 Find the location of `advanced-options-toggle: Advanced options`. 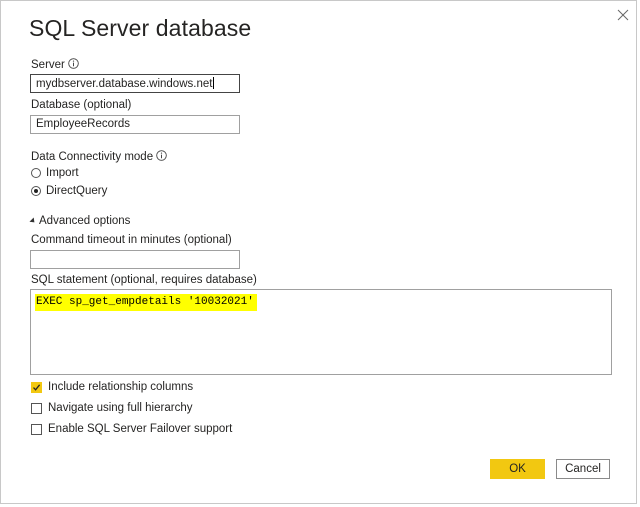

advanced-options-toggle: Advanced options is located at coordinates (80, 221).